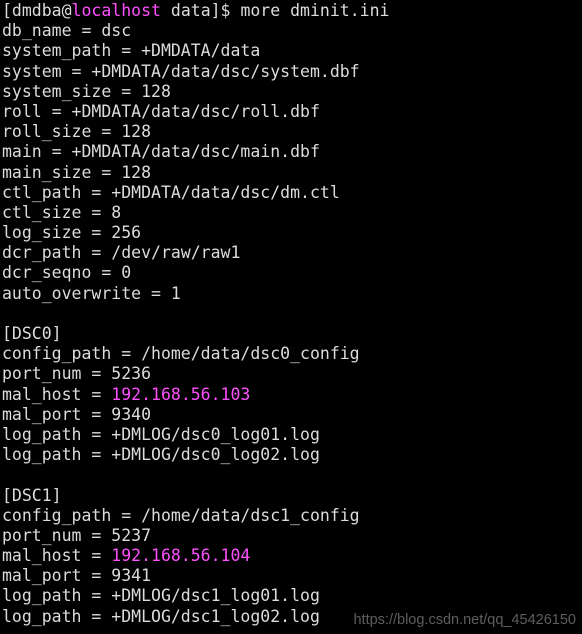 This screenshot has height=634, width=582. What do you see at coordinates (91, 293) in the screenshot?
I see `line-auto-overwrite: auto_overwrite = 1` at bounding box center [91, 293].